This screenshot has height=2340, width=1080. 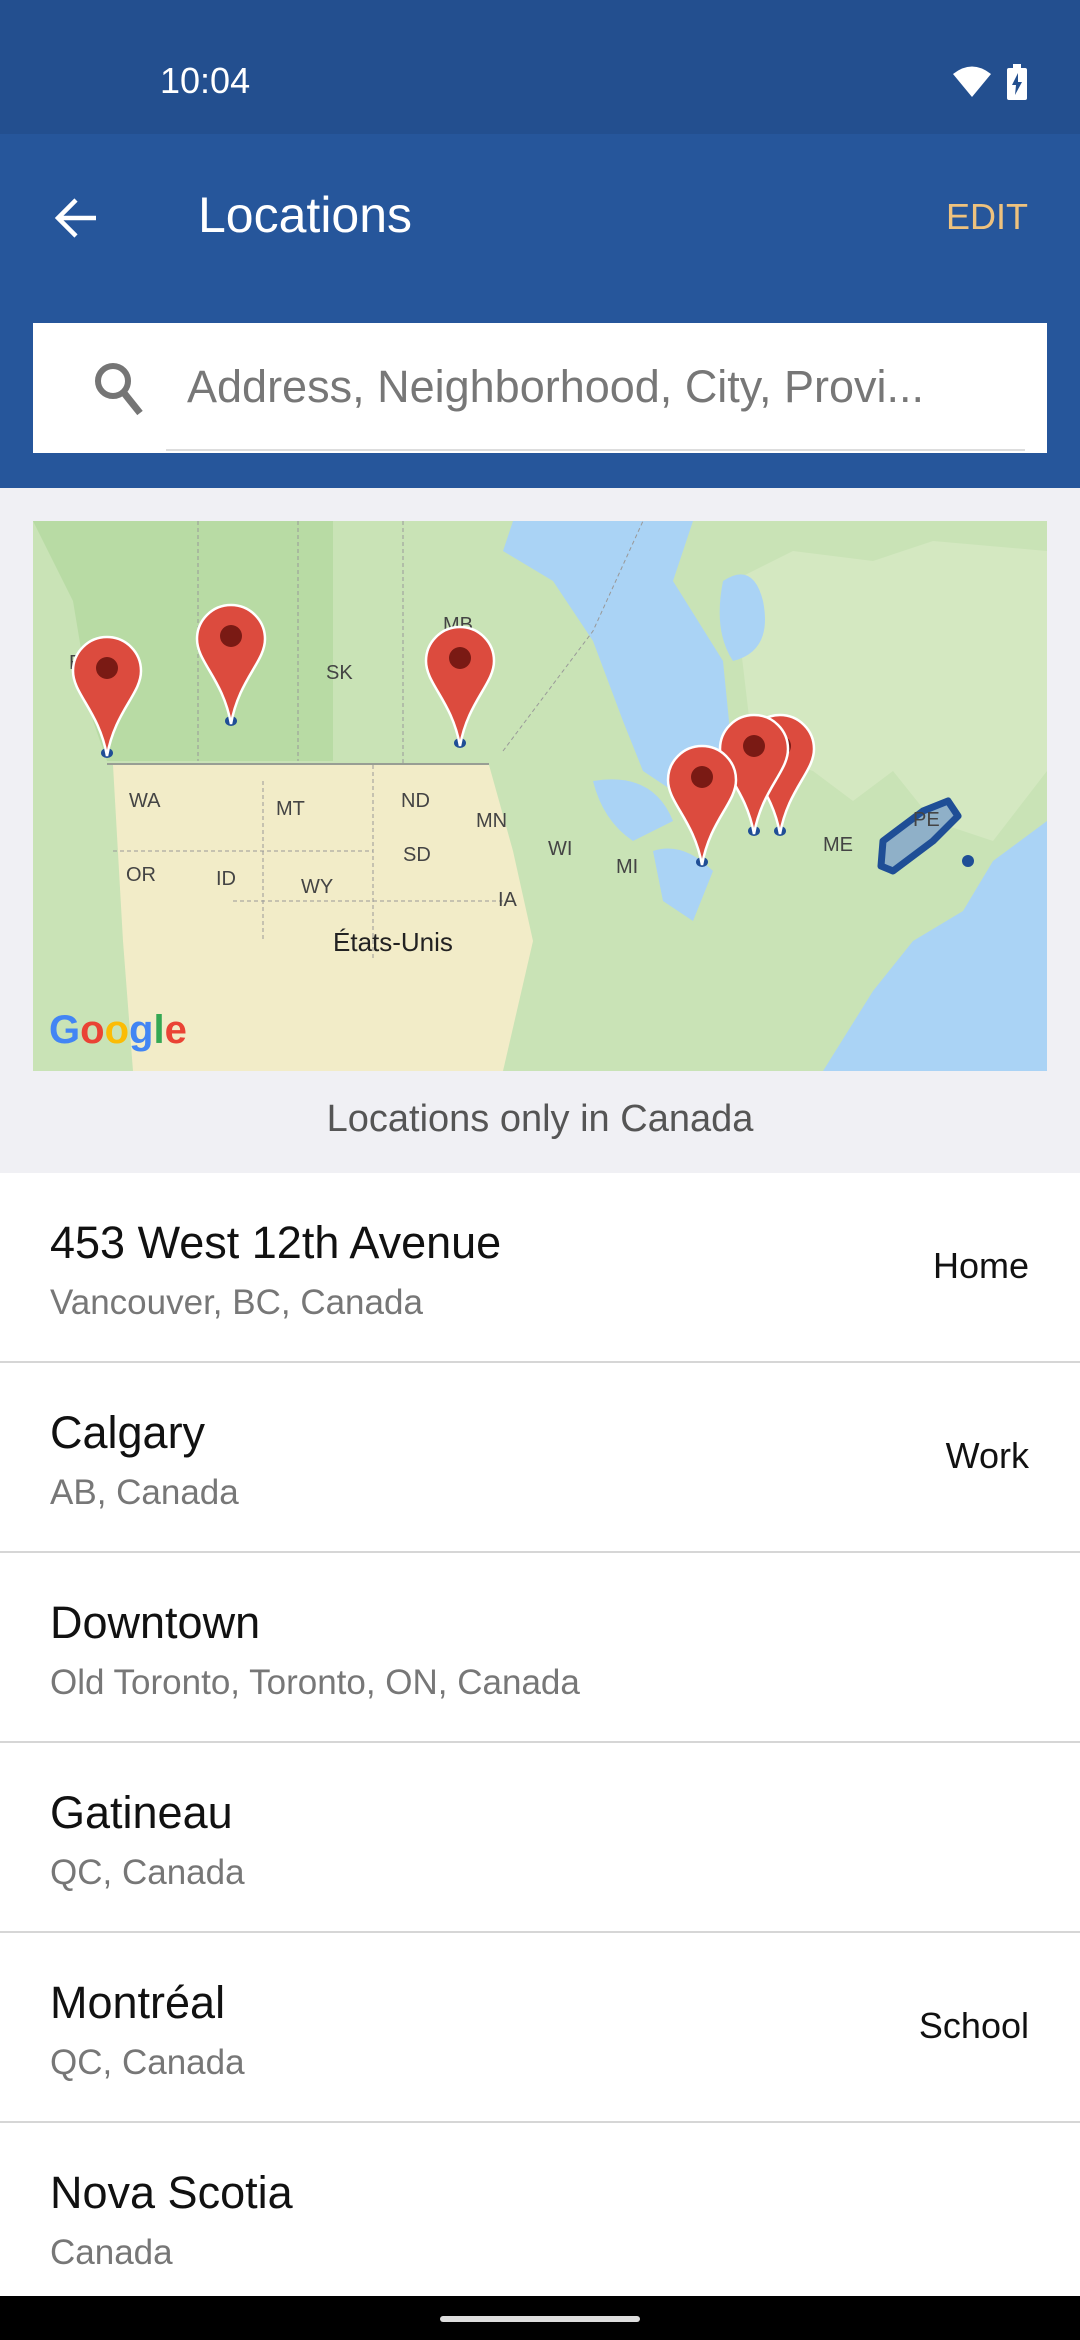 I want to click on location-title: 453 West 12th Avenue, so click(x=276, y=1242).